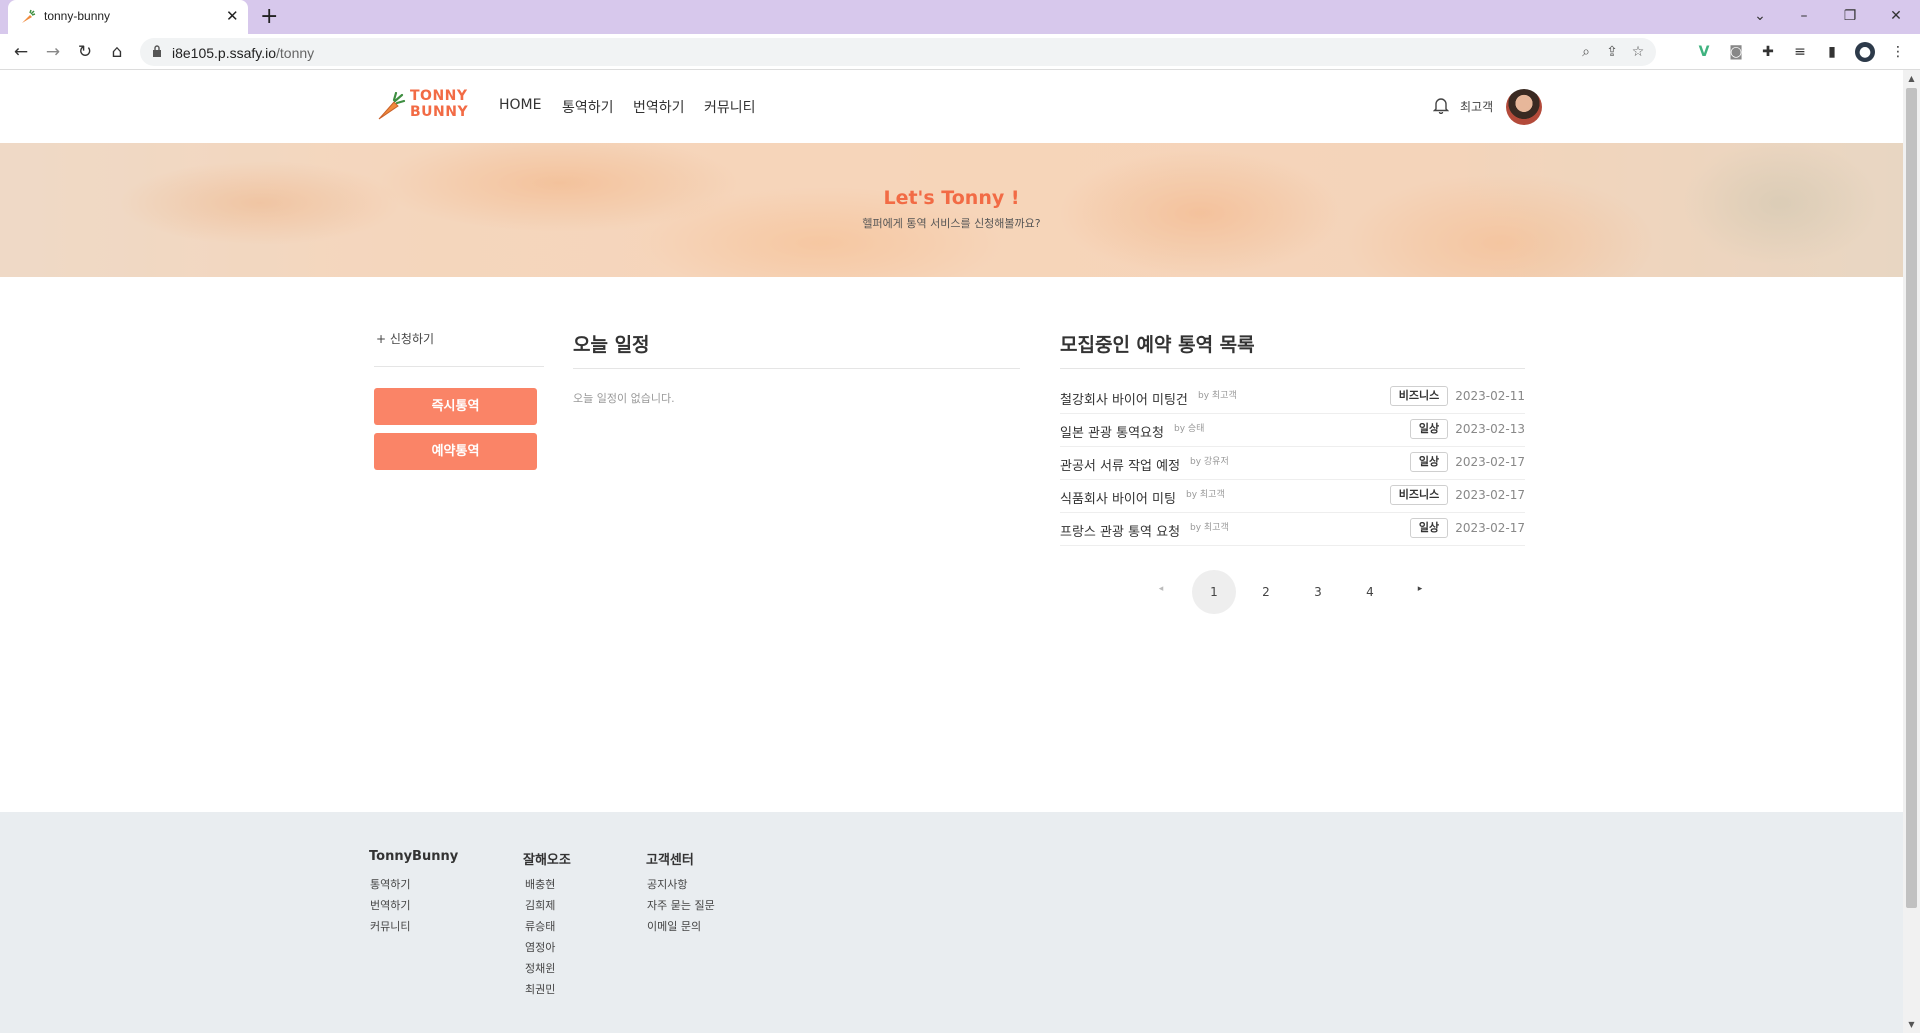  I want to click on hero-title: Let's Tonny !, so click(951, 198).